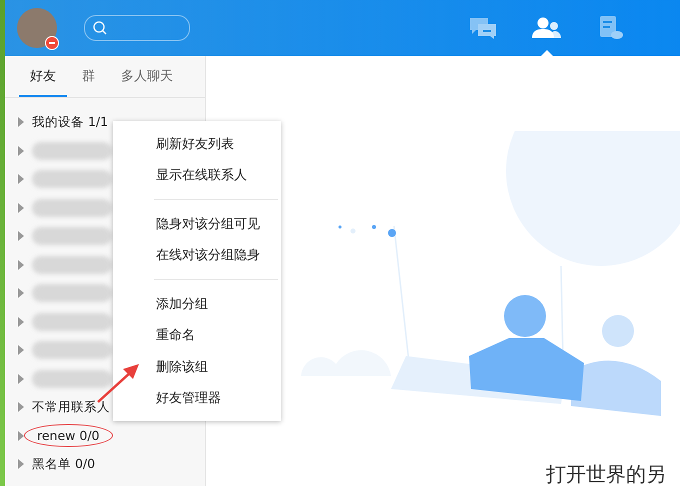 The width and height of the screenshot is (680, 486). I want to click on search-field, so click(137, 28).